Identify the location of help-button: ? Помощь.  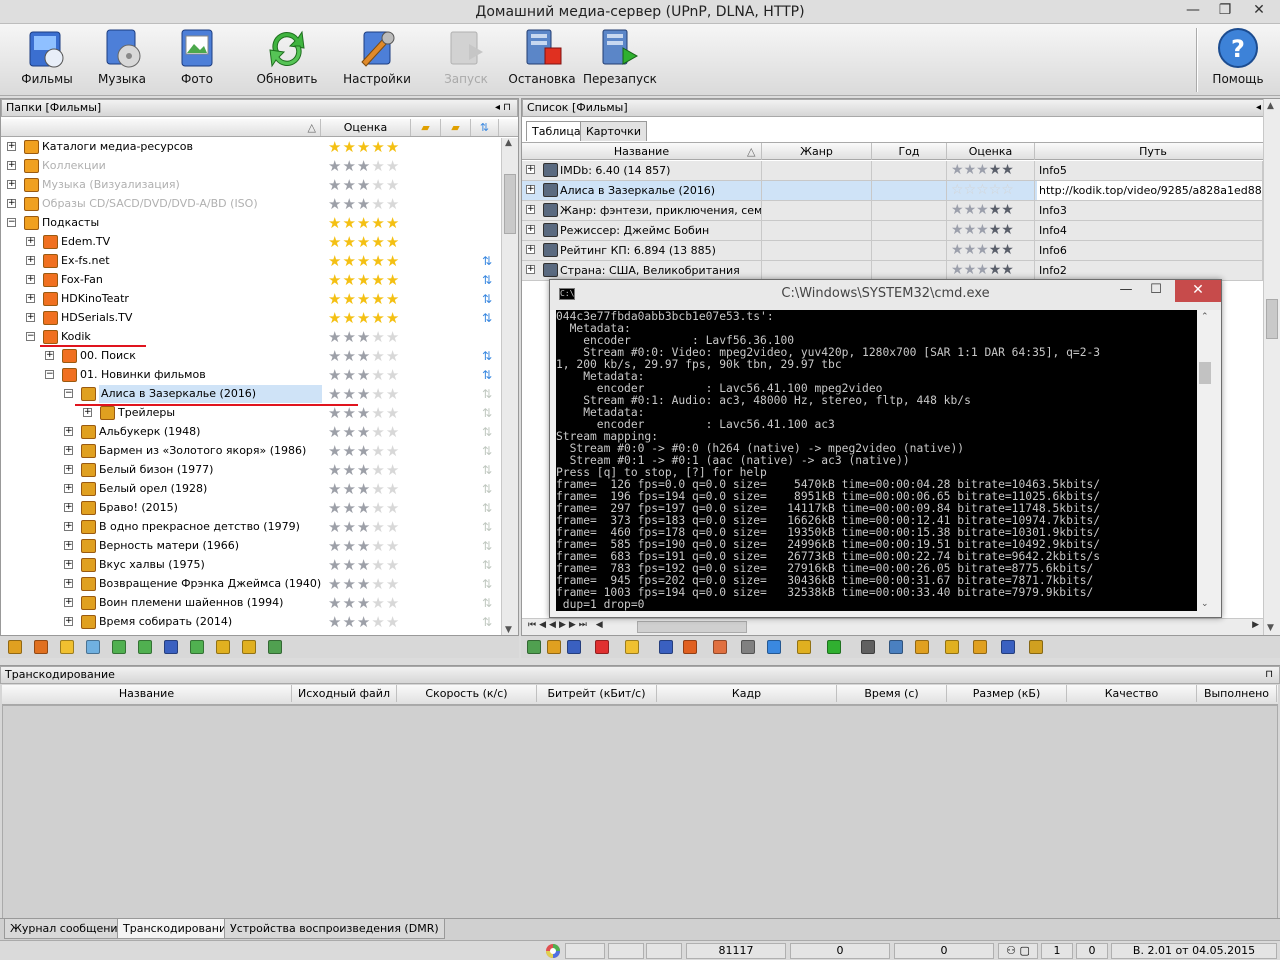
(1238, 59).